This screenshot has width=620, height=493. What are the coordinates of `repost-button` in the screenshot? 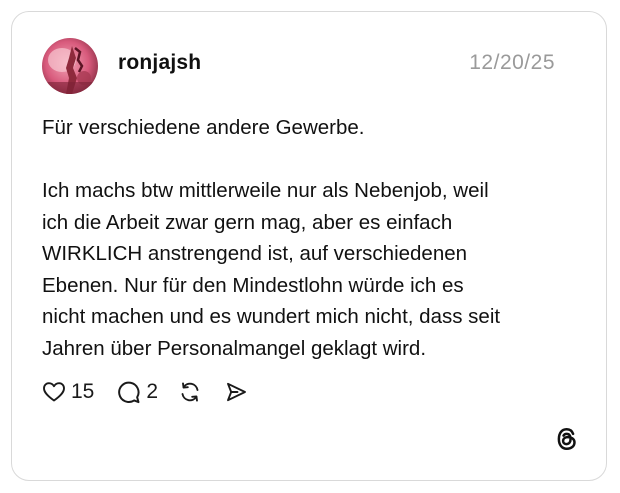 It's located at (190, 392).